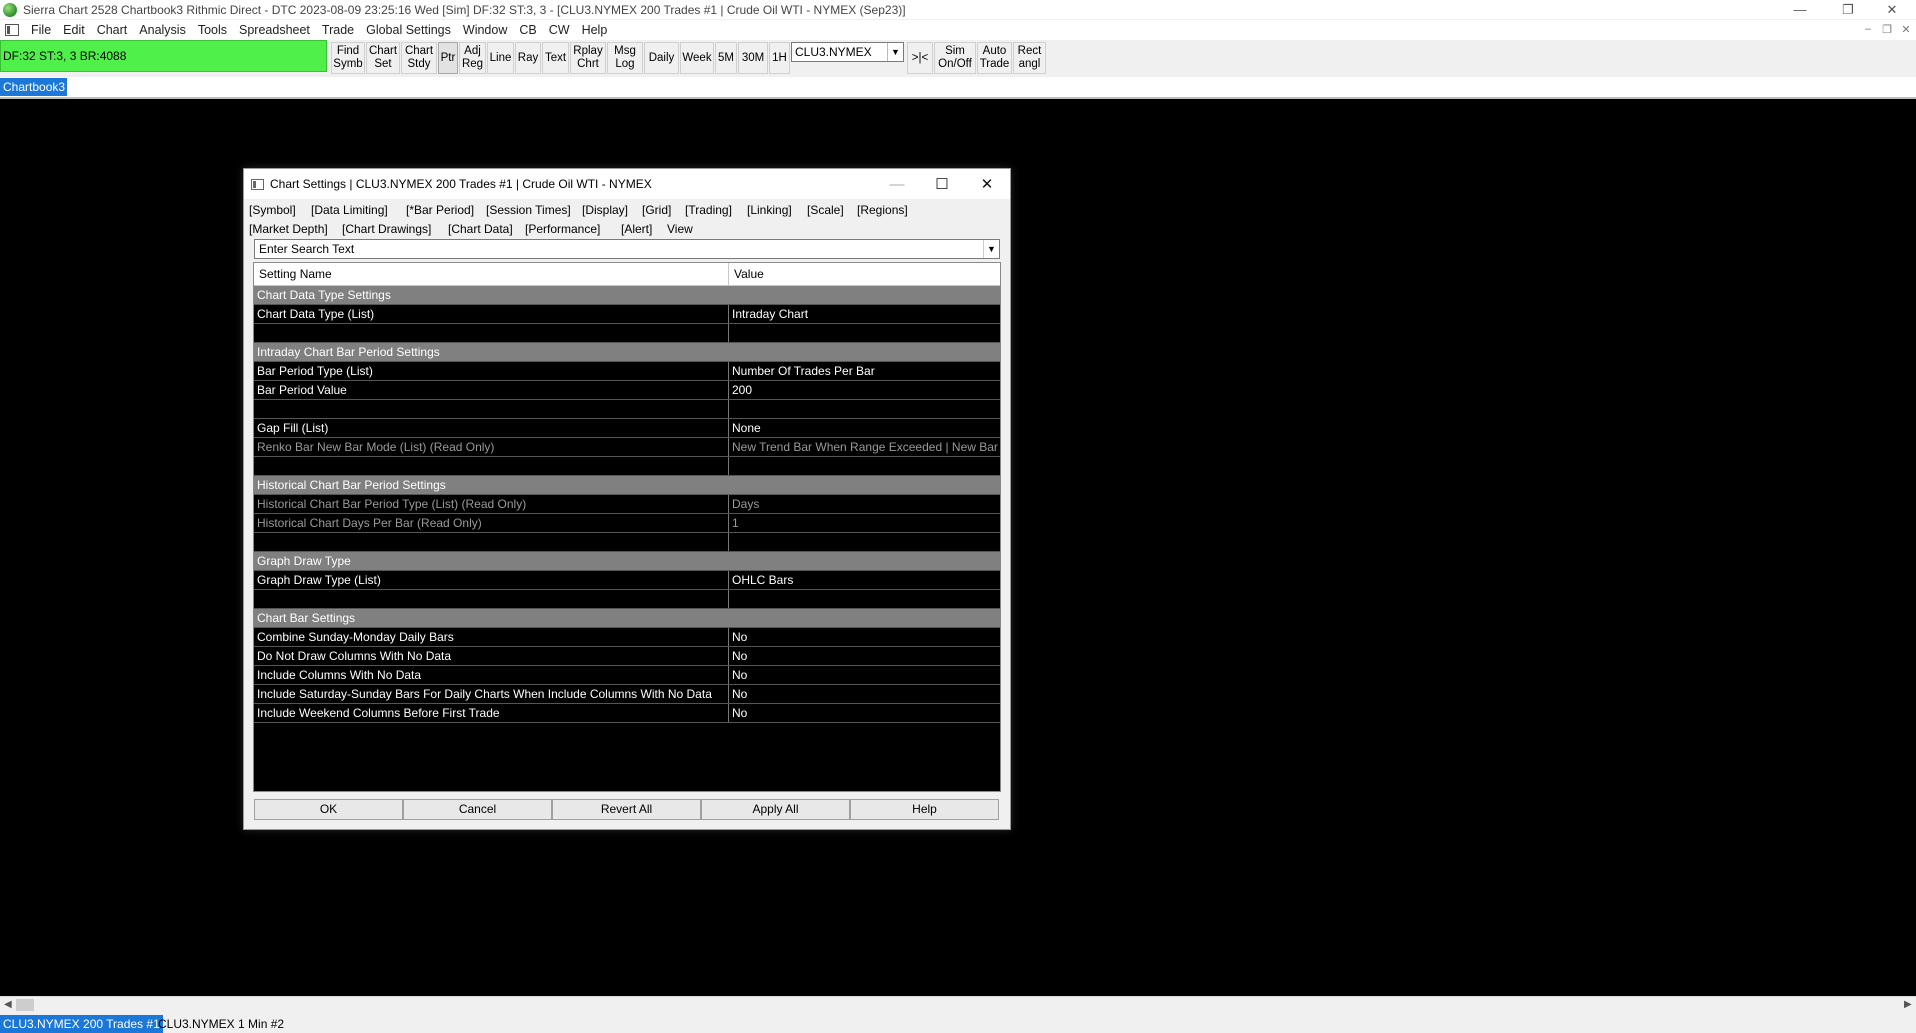 The image size is (1916, 1033). I want to click on spacer-row, so click(627, 409).